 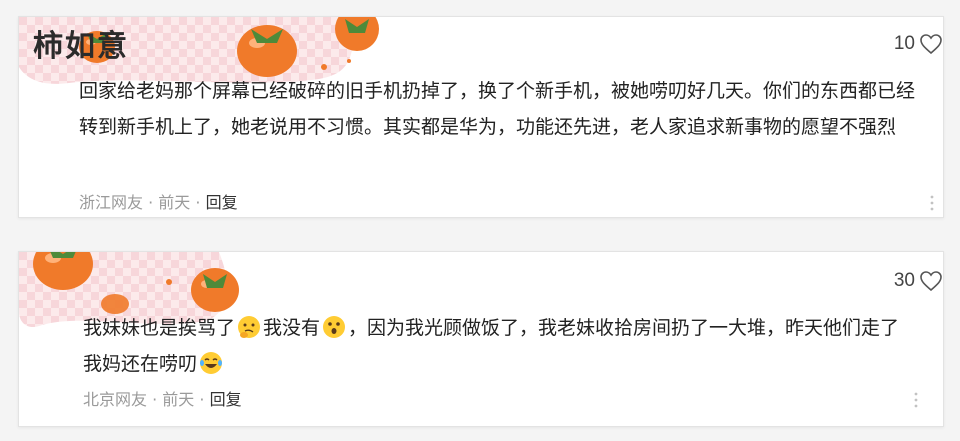 What do you see at coordinates (918, 281) in the screenshot?
I see `like-button: 30` at bounding box center [918, 281].